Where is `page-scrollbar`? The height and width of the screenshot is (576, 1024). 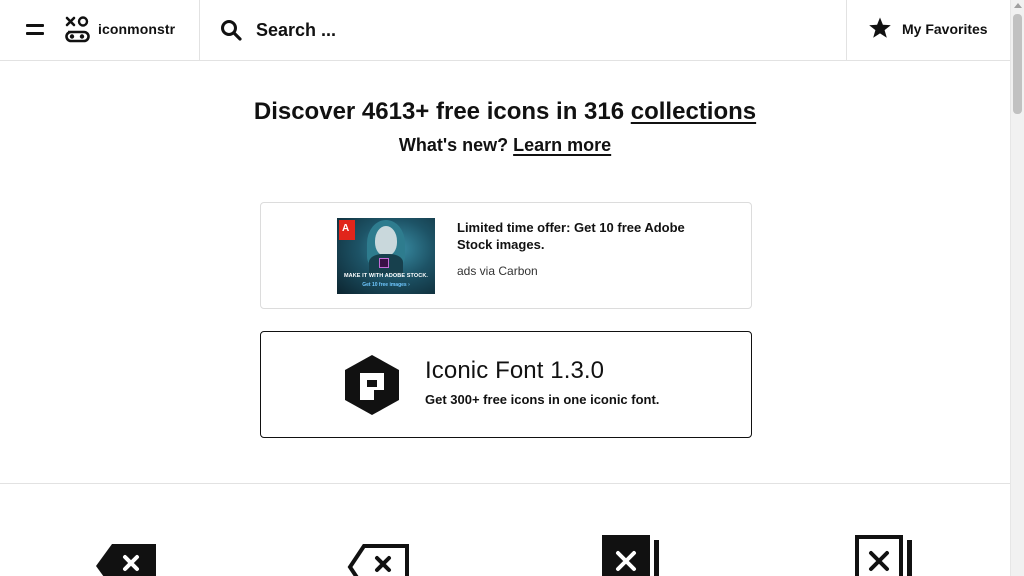
page-scrollbar is located at coordinates (1017, 288).